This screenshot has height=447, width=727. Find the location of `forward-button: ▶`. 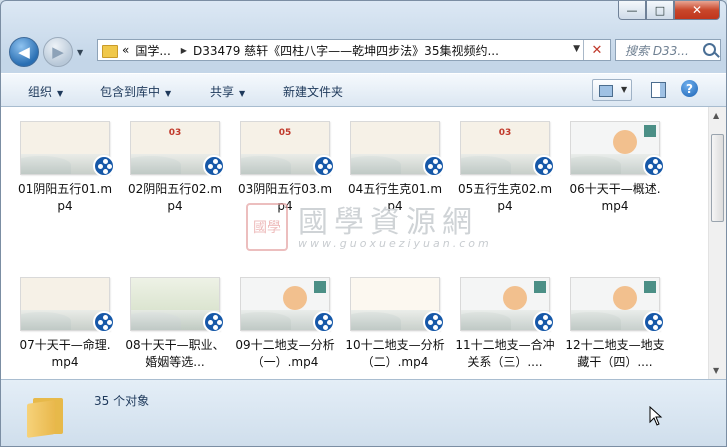

forward-button: ▶ is located at coordinates (58, 52).